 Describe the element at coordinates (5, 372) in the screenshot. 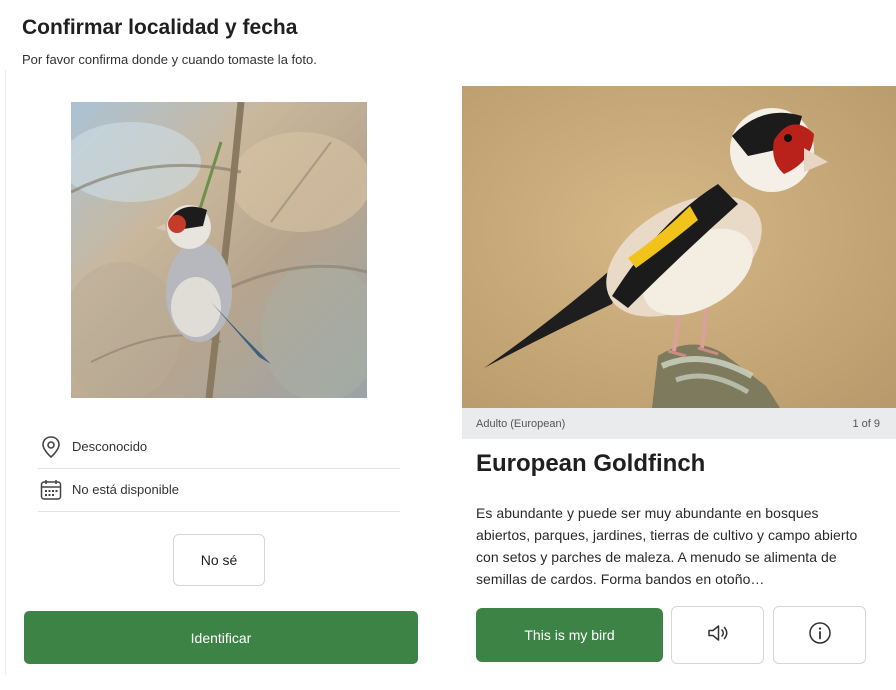

I see `panel-divider` at that location.